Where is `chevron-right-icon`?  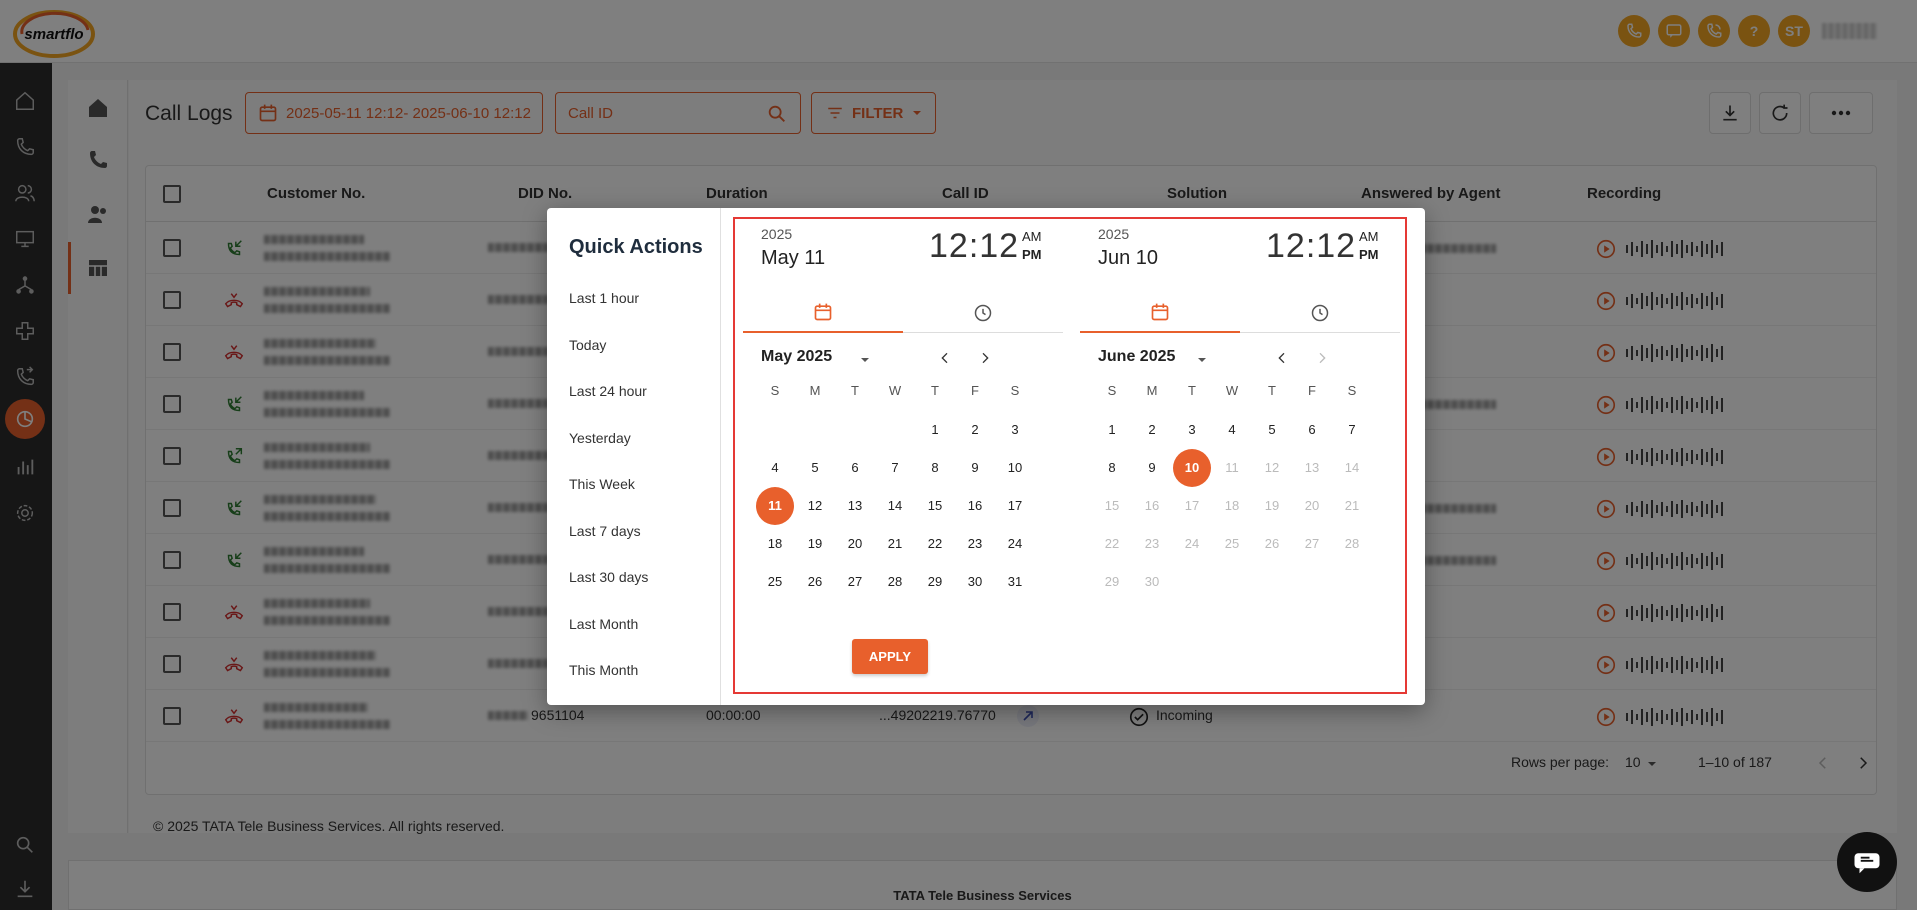
chevron-right-icon is located at coordinates (985, 358).